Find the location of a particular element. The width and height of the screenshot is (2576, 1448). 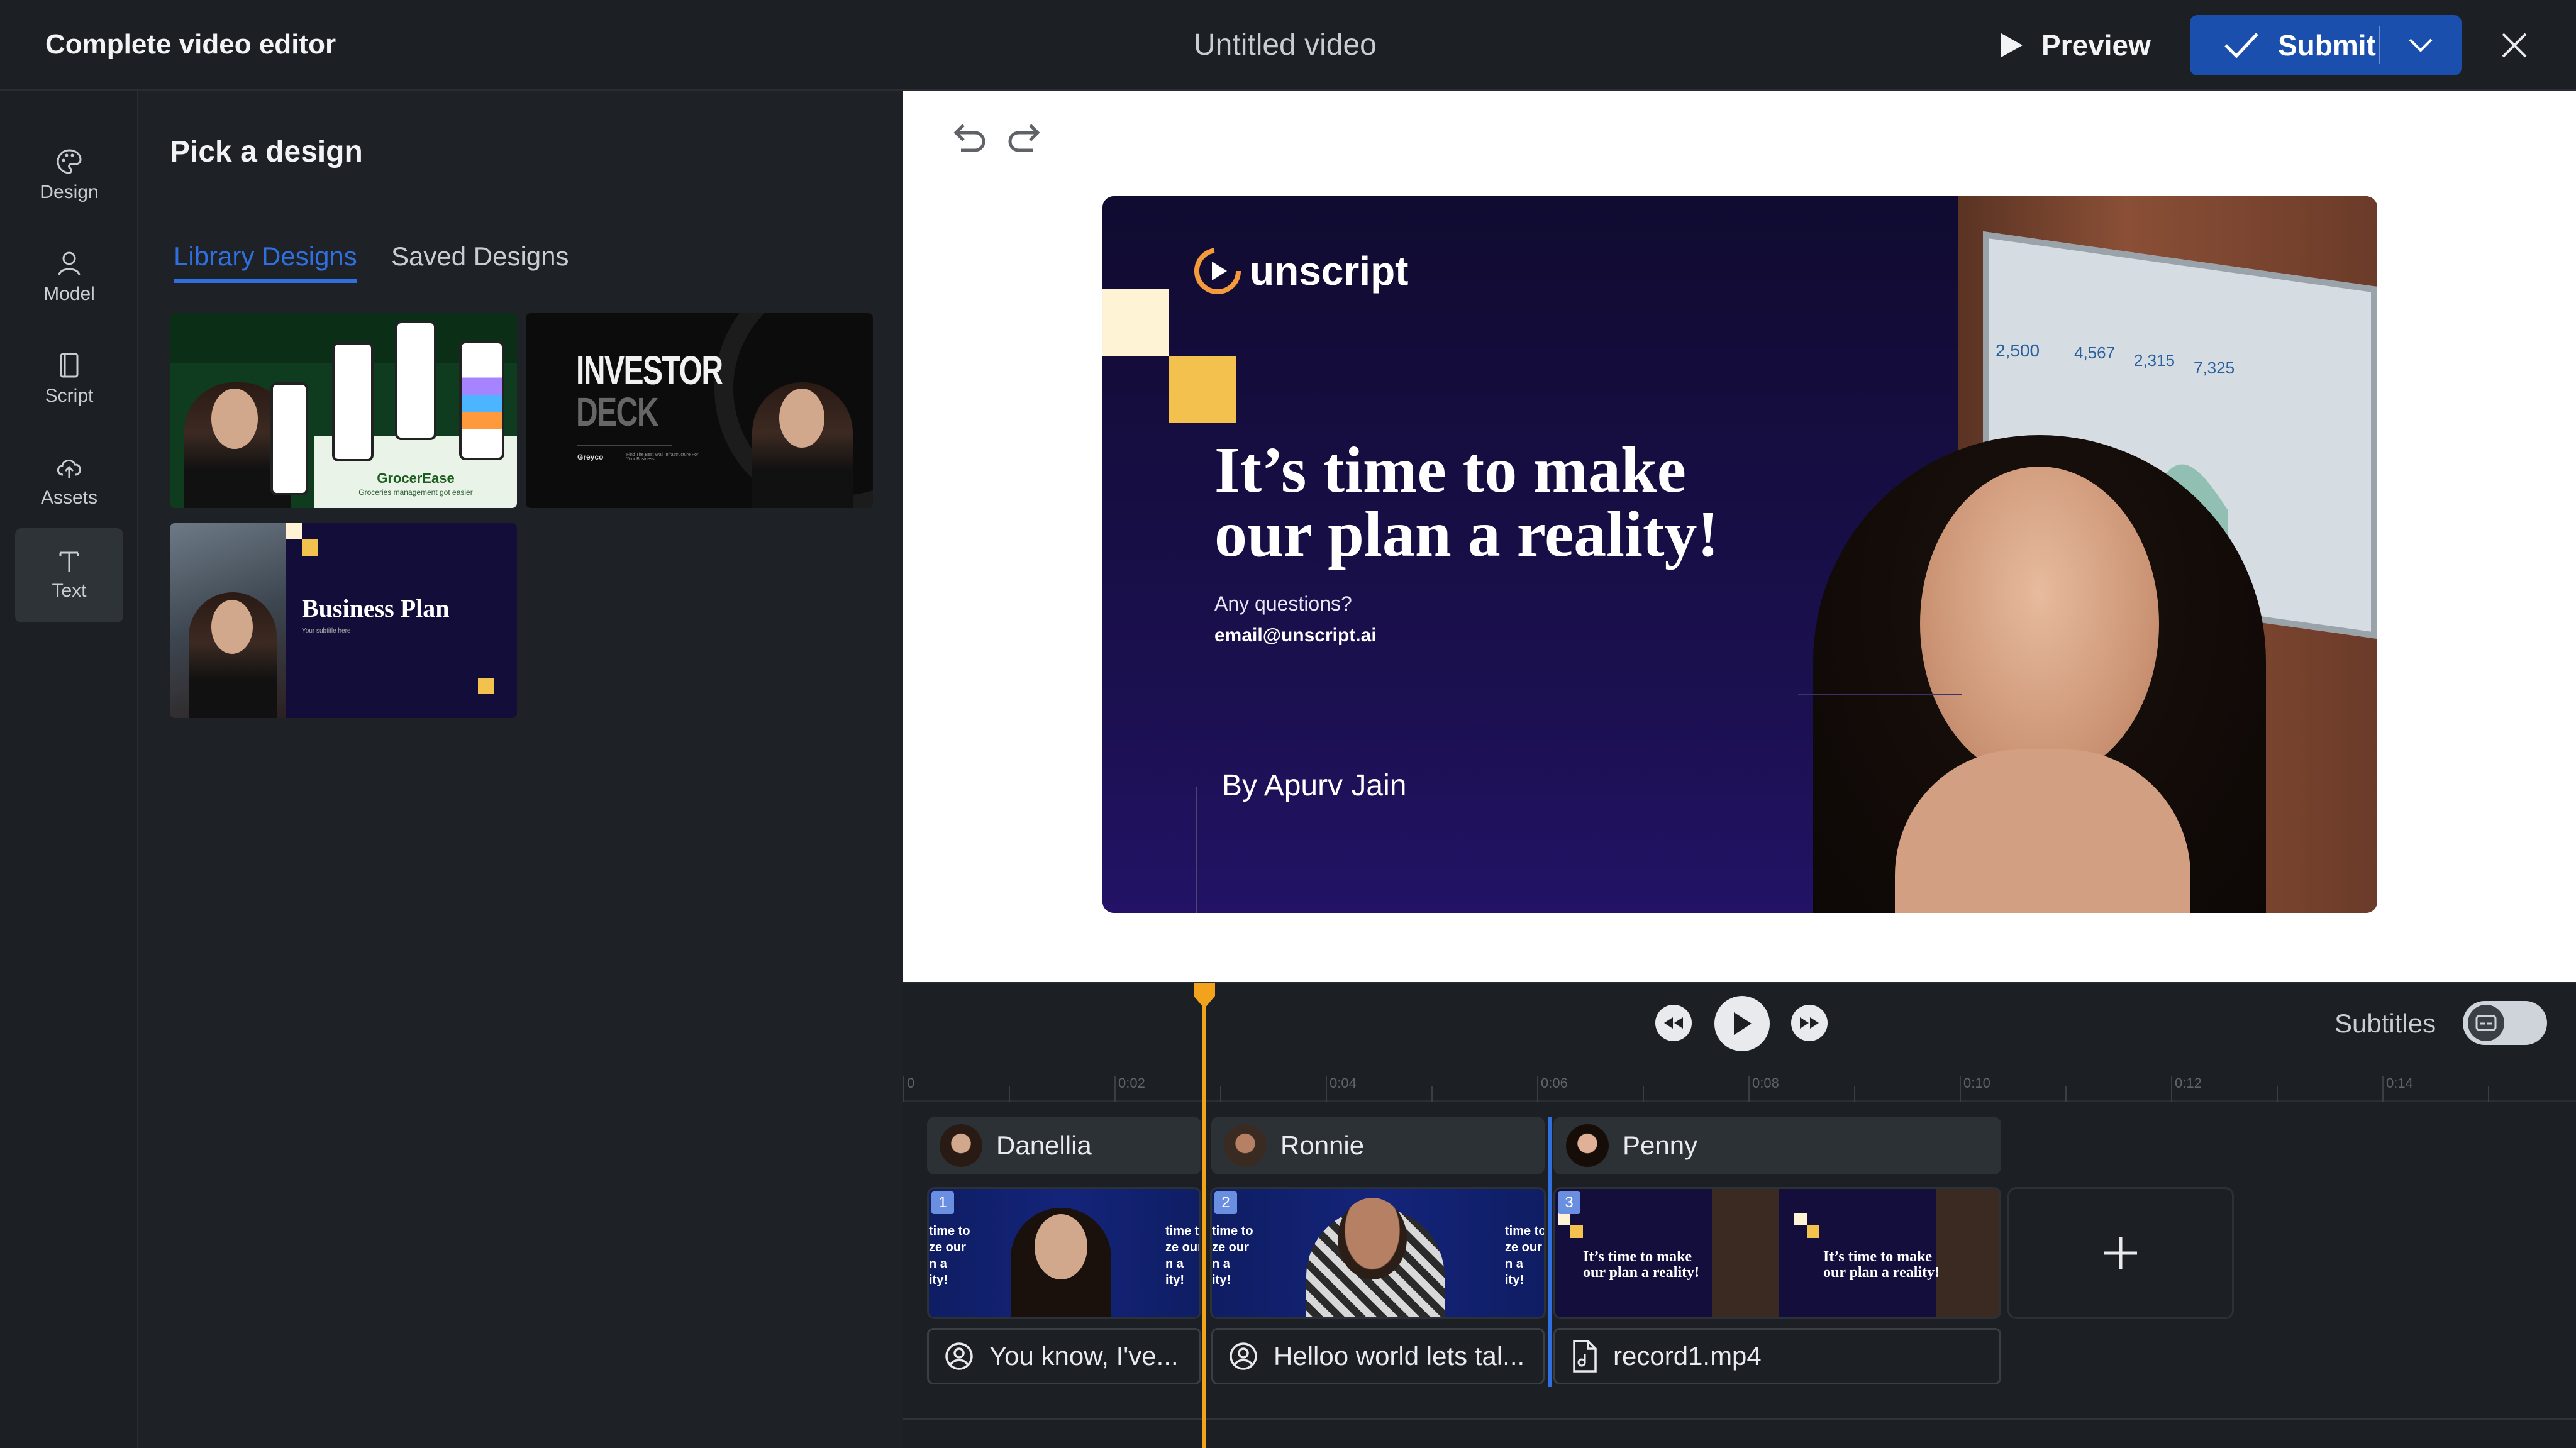

rail-item-design: Design is located at coordinates (69, 175).